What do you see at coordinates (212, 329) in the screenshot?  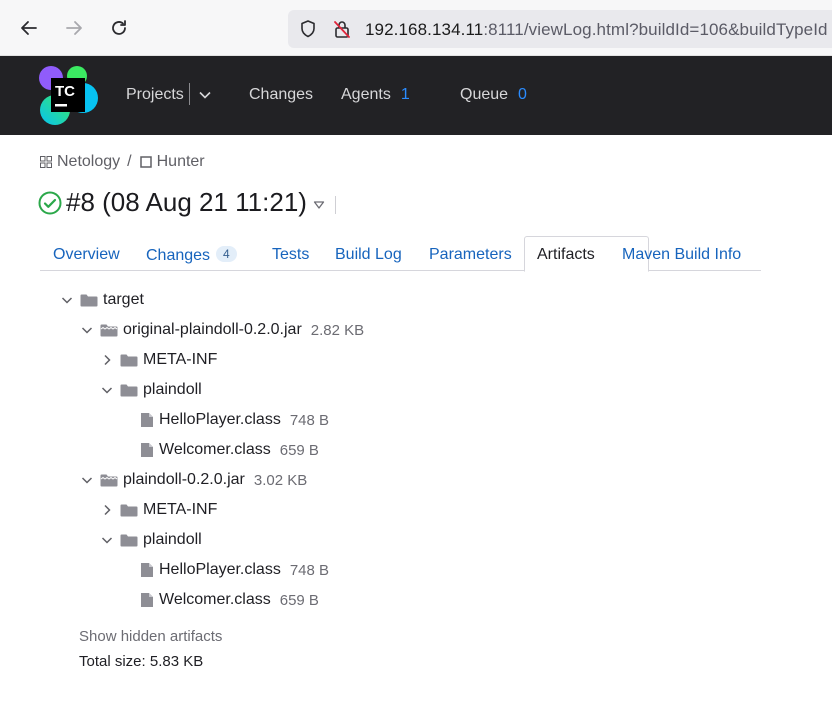 I see `tree-item-label: original-plaindoll-0.2.0.jar` at bounding box center [212, 329].